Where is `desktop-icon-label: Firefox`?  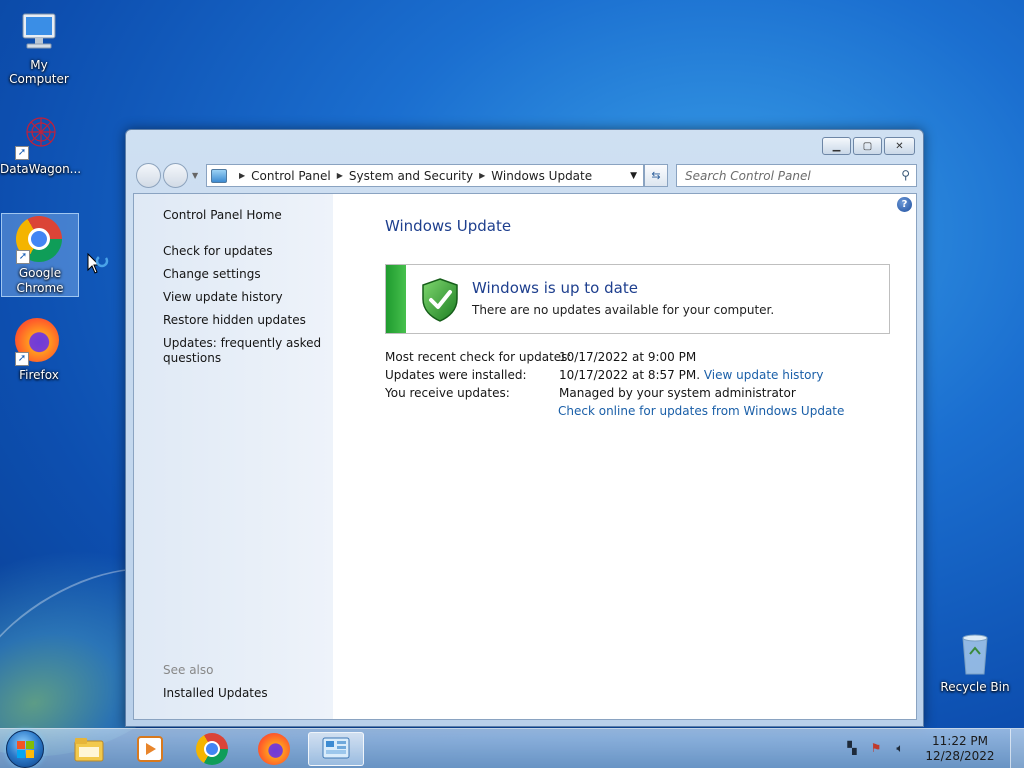
desktop-icon-label: Firefox is located at coordinates (39, 375).